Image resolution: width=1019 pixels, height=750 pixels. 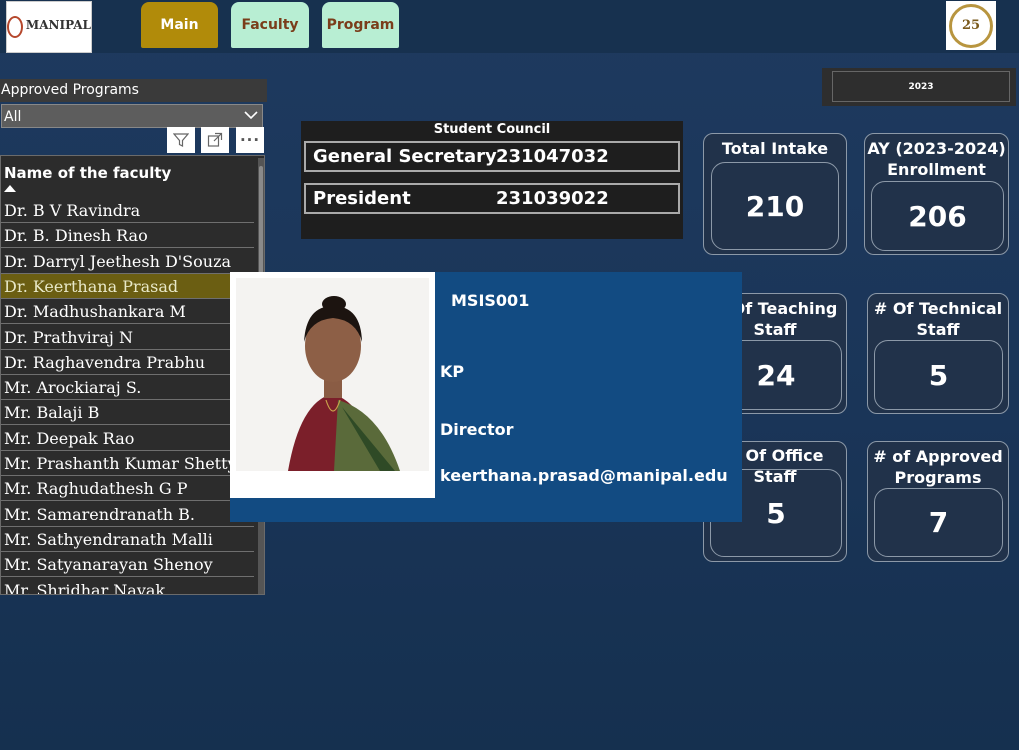 What do you see at coordinates (127, 586) in the screenshot?
I see `faculty-list-item: Mr. Shridhar Nayak` at bounding box center [127, 586].